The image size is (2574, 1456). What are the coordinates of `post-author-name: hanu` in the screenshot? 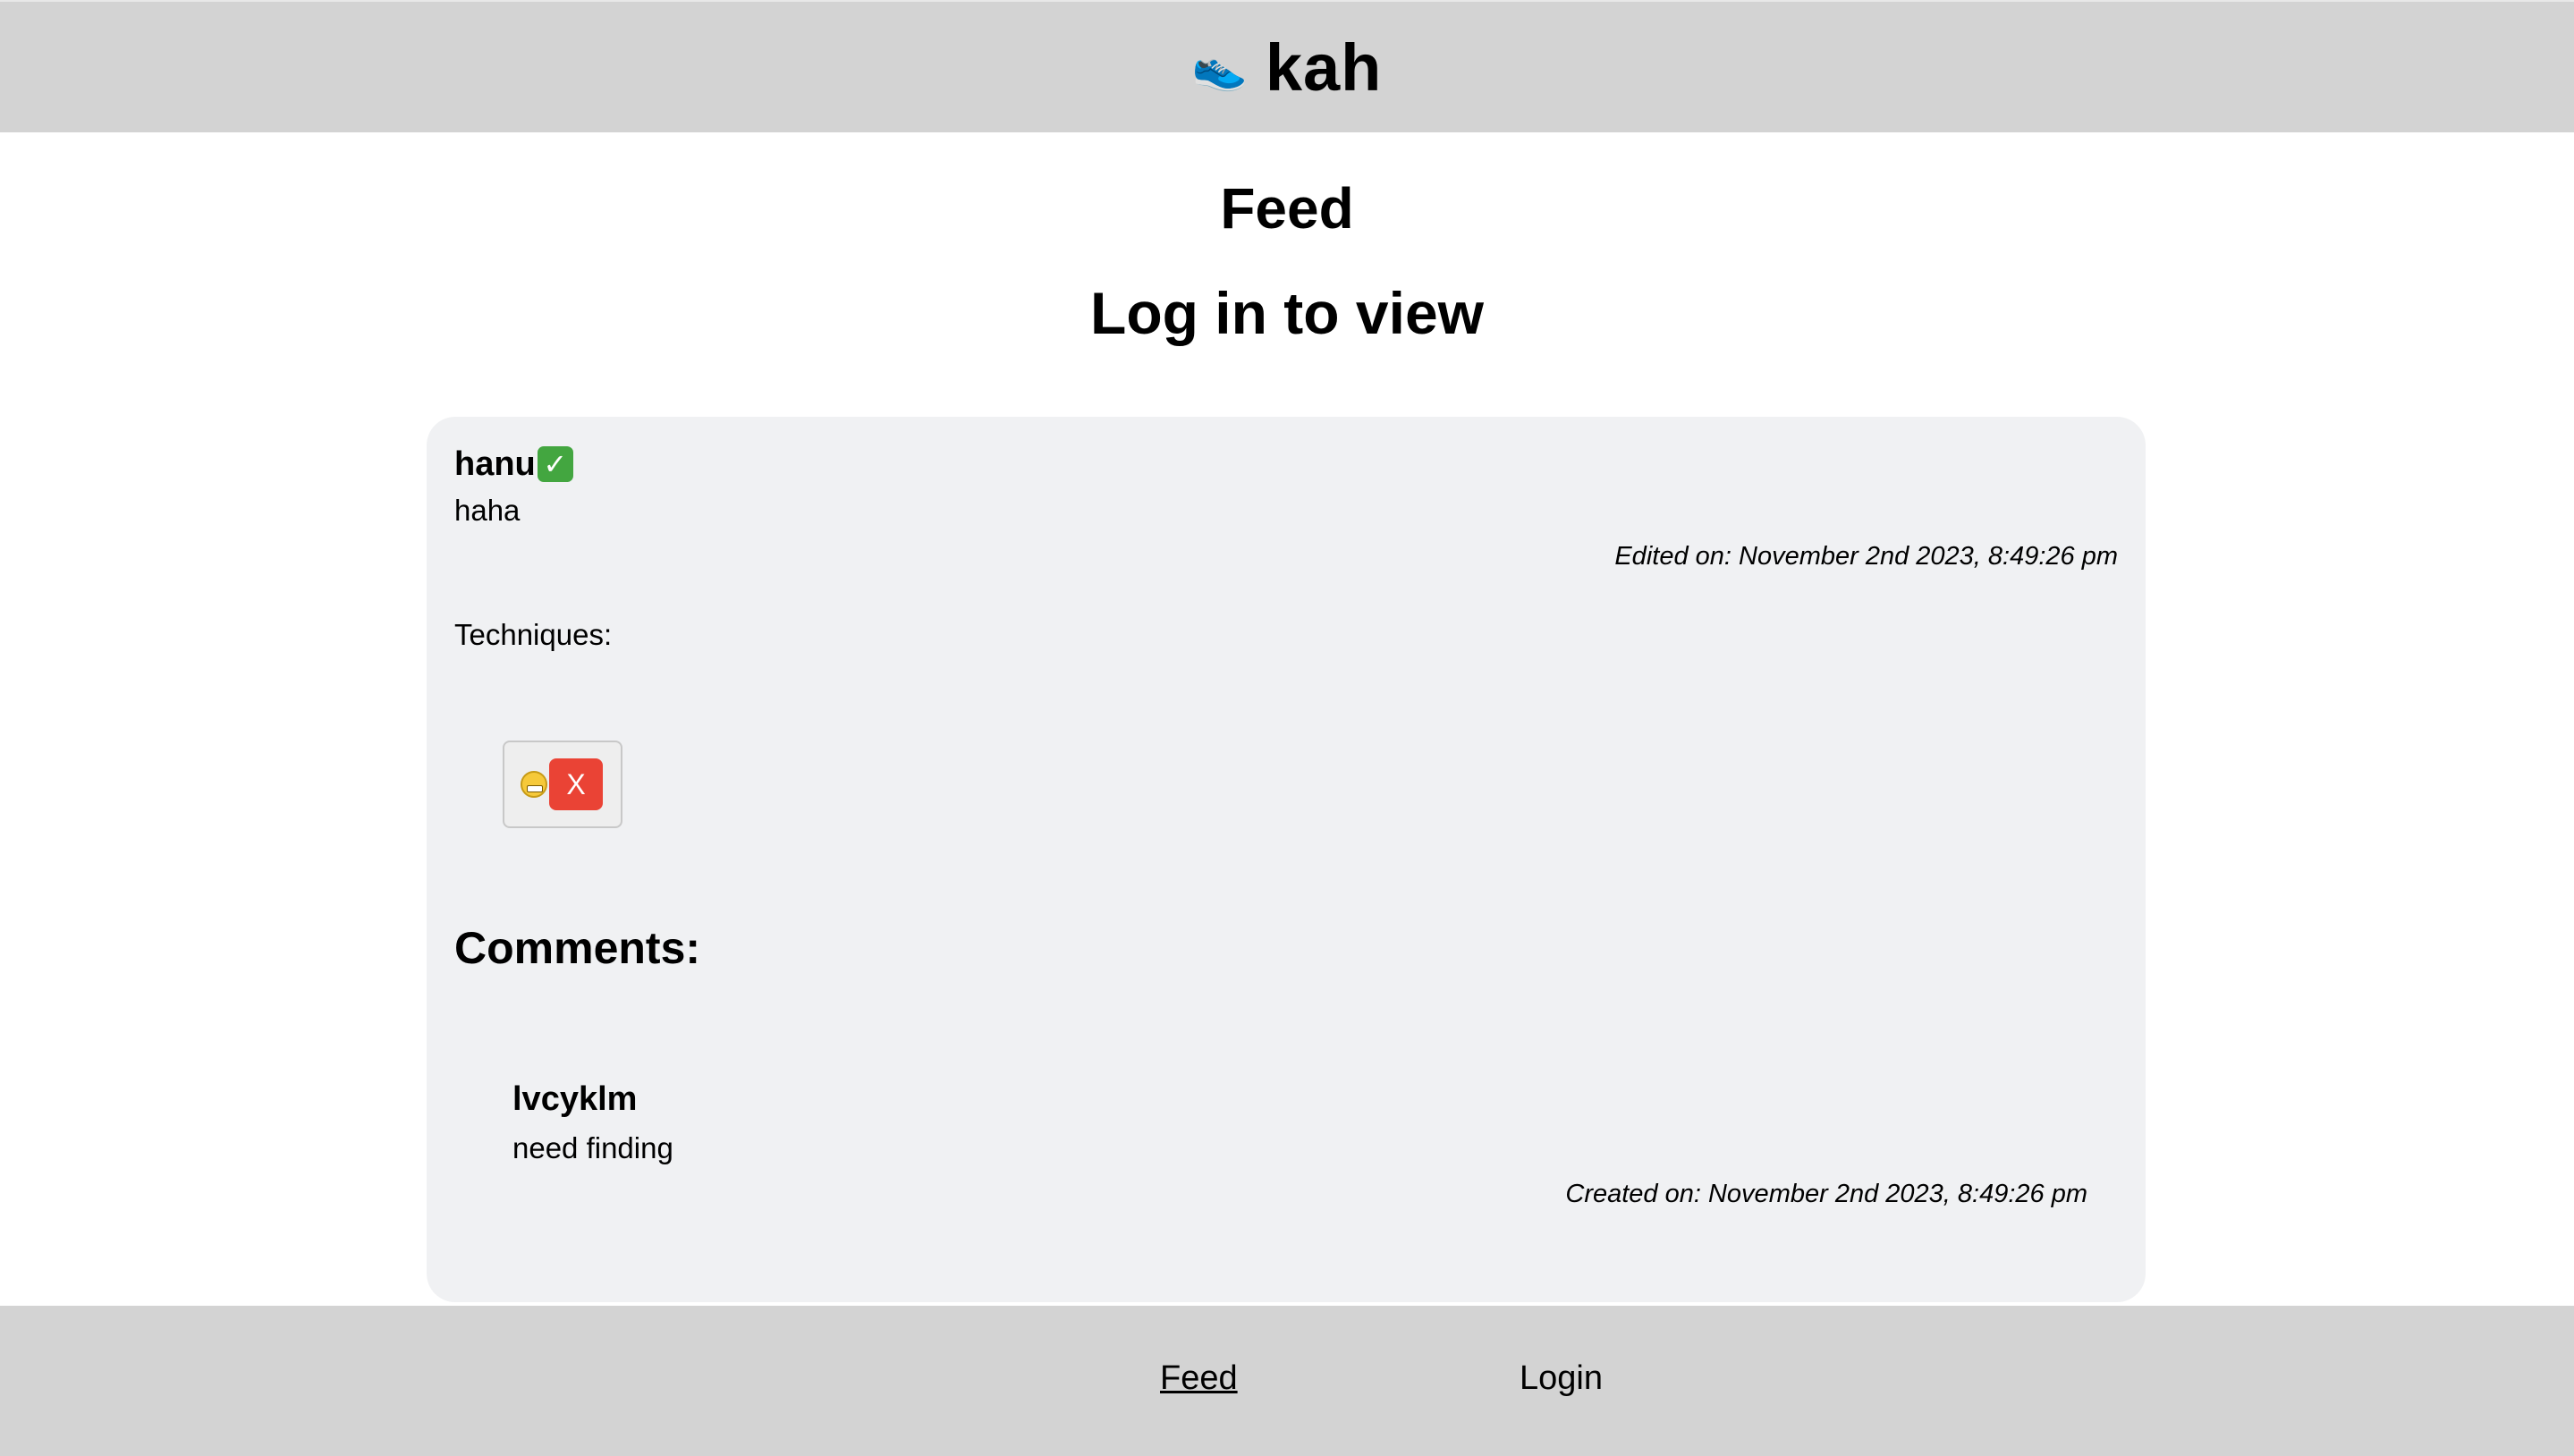 It's located at (495, 463).